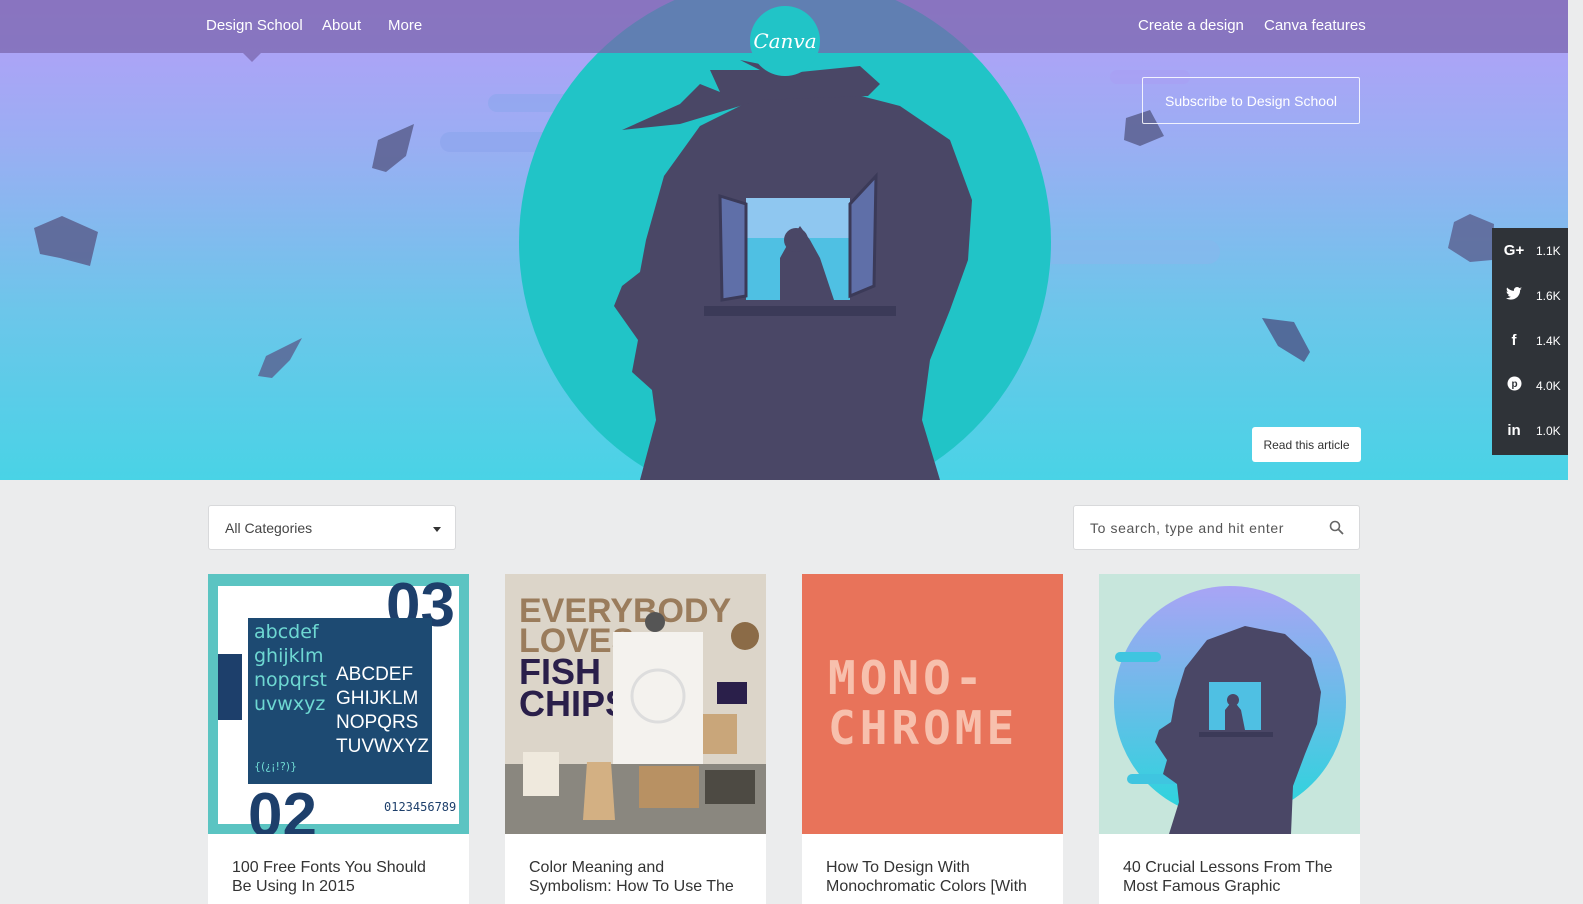 Image resolution: width=1583 pixels, height=904 pixels. I want to click on svg-text: 02, so click(282, 807).